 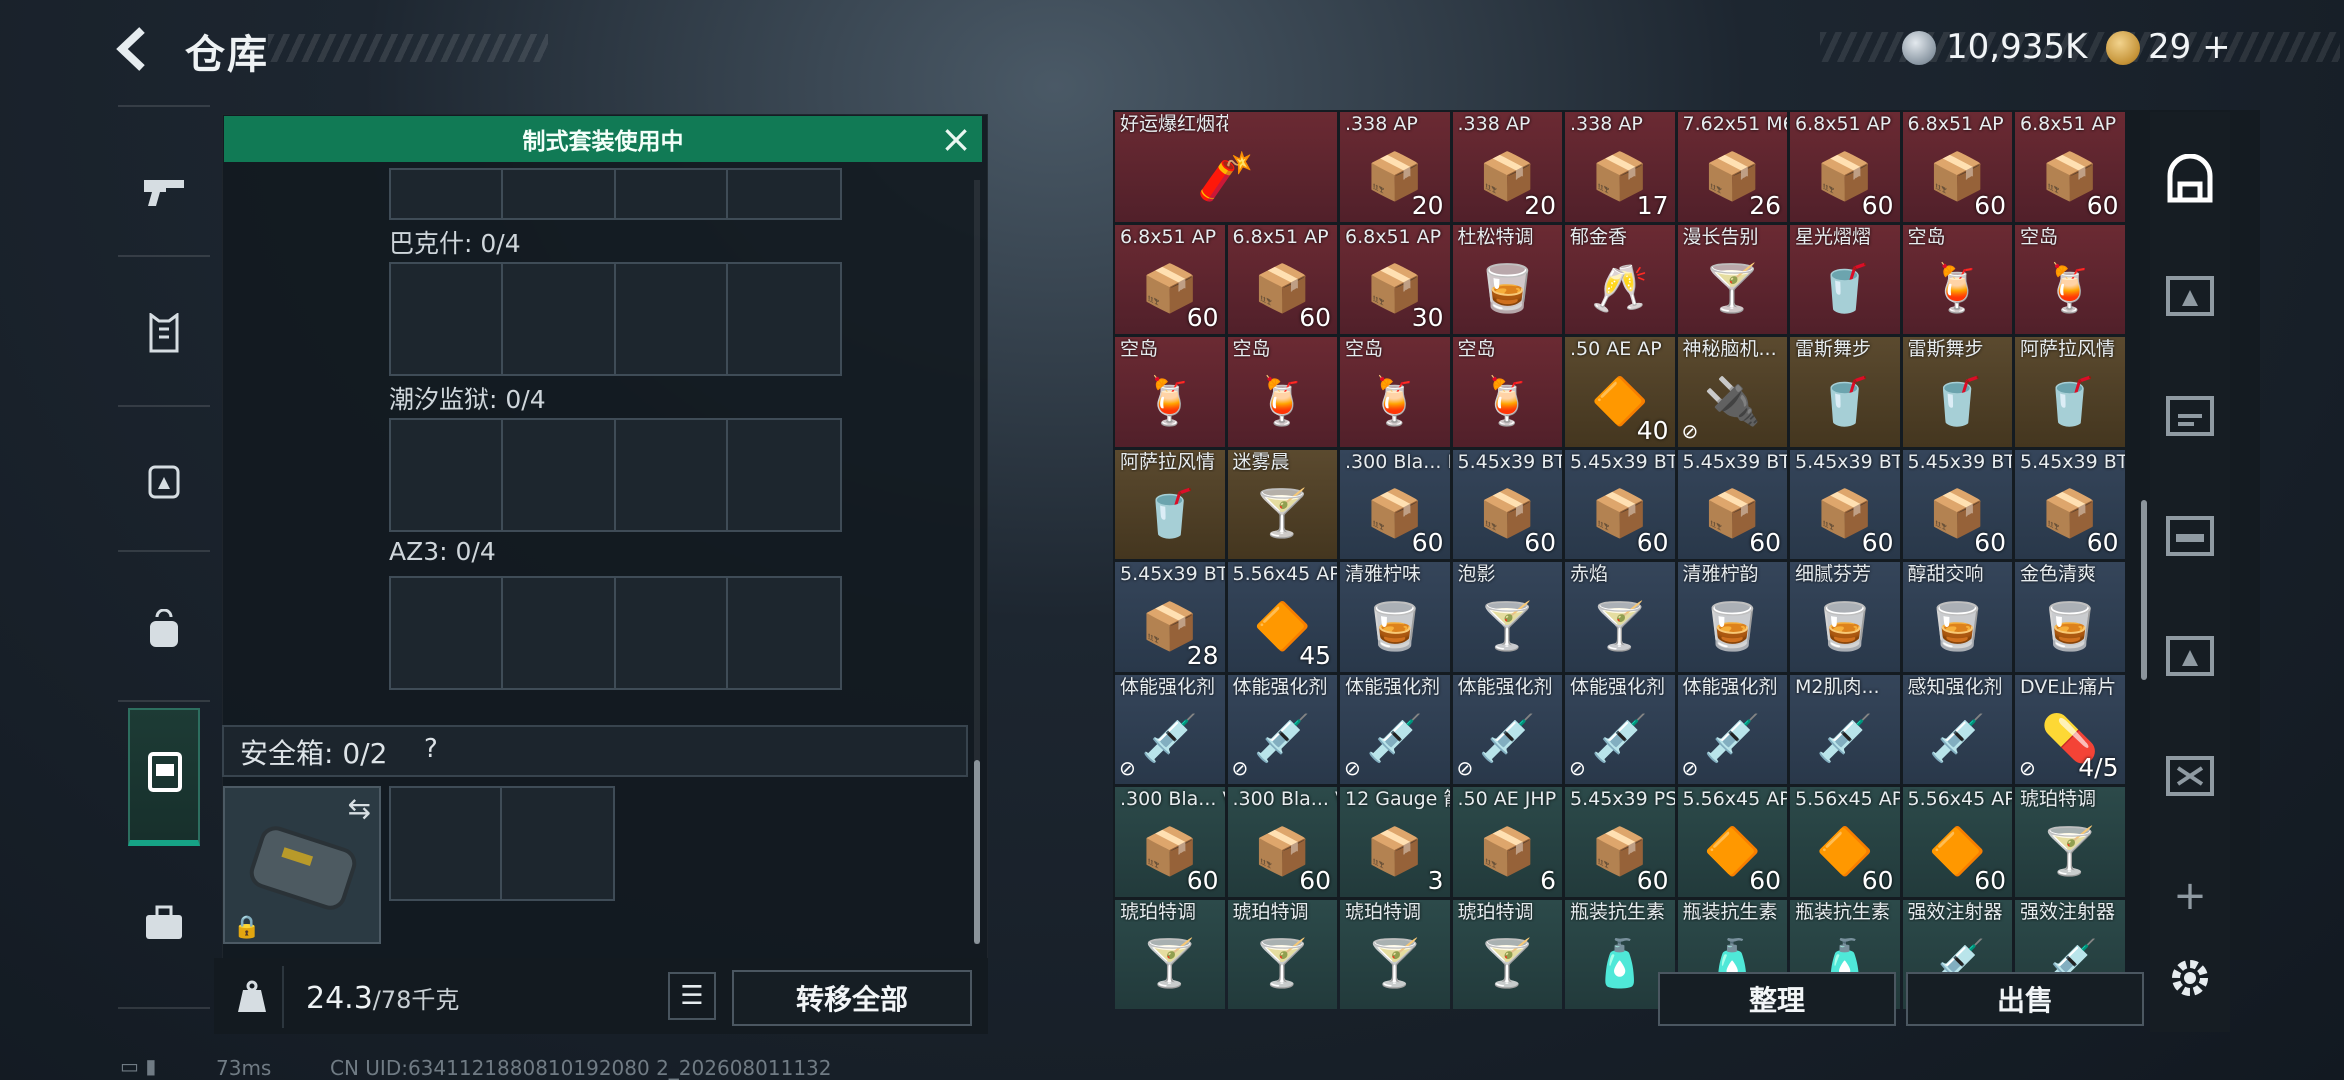 What do you see at coordinates (359, 808) in the screenshot?
I see `swap-icon: ⇆` at bounding box center [359, 808].